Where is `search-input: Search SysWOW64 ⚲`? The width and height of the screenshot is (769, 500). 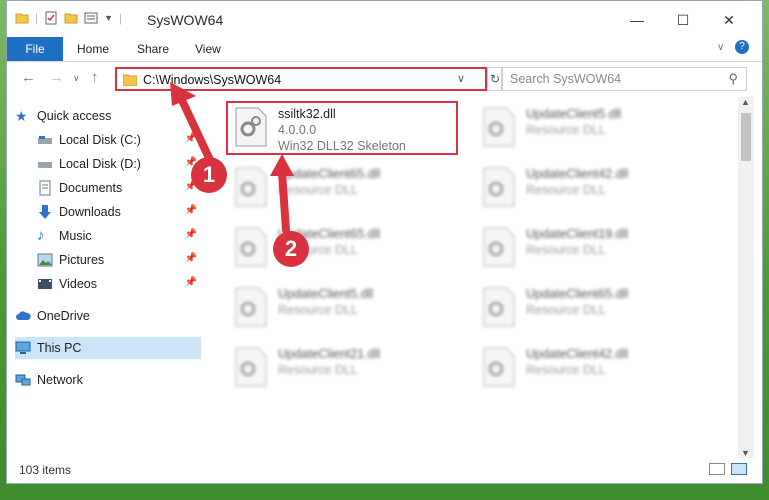 search-input: Search SysWOW64 ⚲ is located at coordinates (624, 79).